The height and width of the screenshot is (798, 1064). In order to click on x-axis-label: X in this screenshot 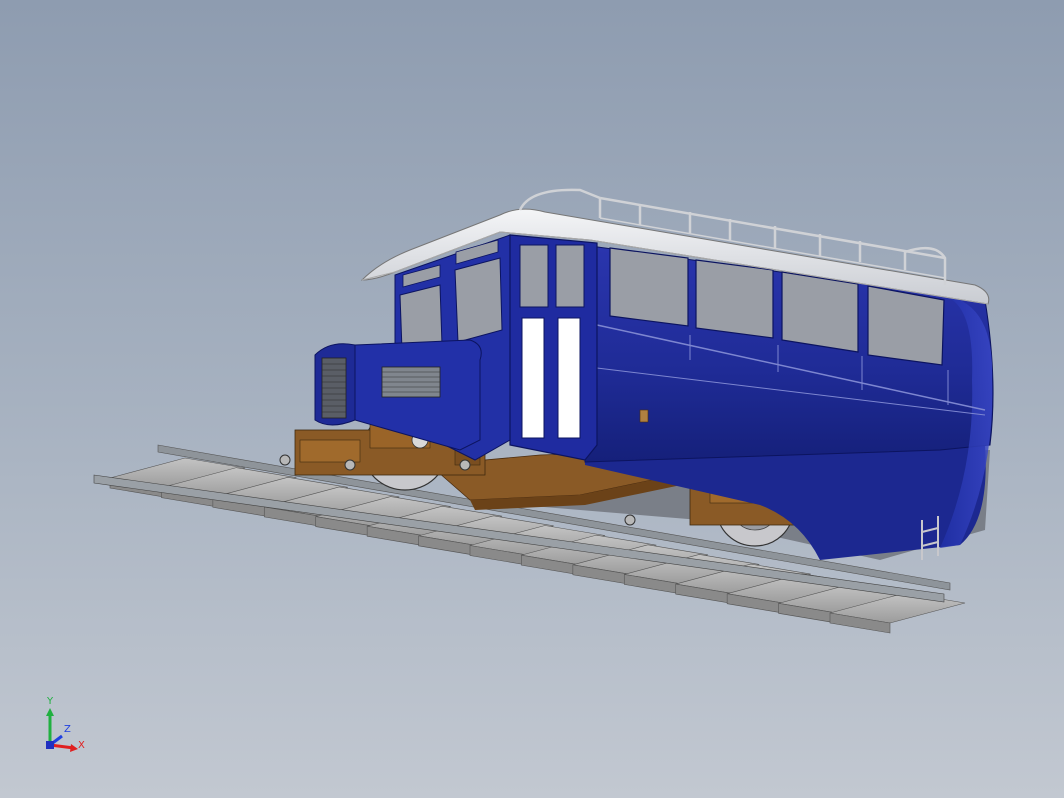, I will do `click(81, 745)`.